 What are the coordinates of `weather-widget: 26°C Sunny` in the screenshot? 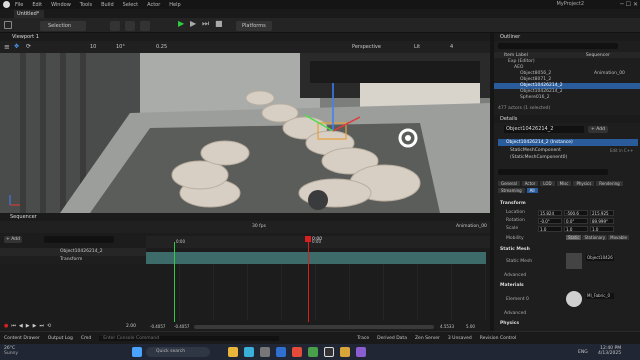 It's located at (11, 351).